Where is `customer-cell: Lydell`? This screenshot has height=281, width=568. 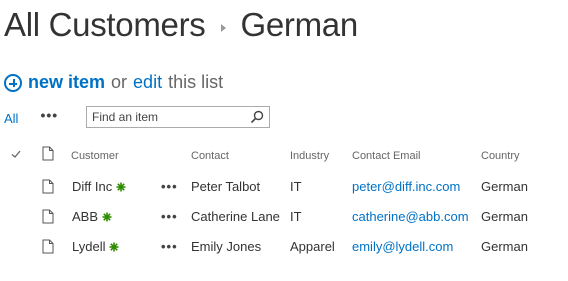 customer-cell: Lydell is located at coordinates (95, 246).